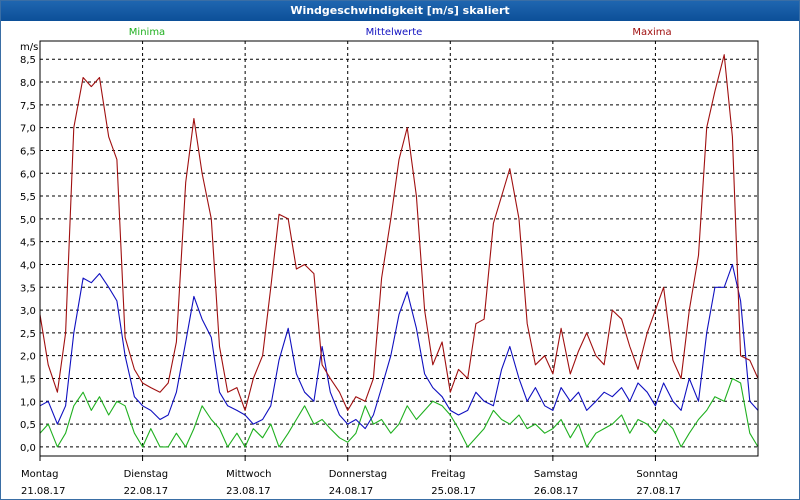  What do you see at coordinates (28, 197) in the screenshot?
I see `y-tick-label: 5,5` at bounding box center [28, 197].